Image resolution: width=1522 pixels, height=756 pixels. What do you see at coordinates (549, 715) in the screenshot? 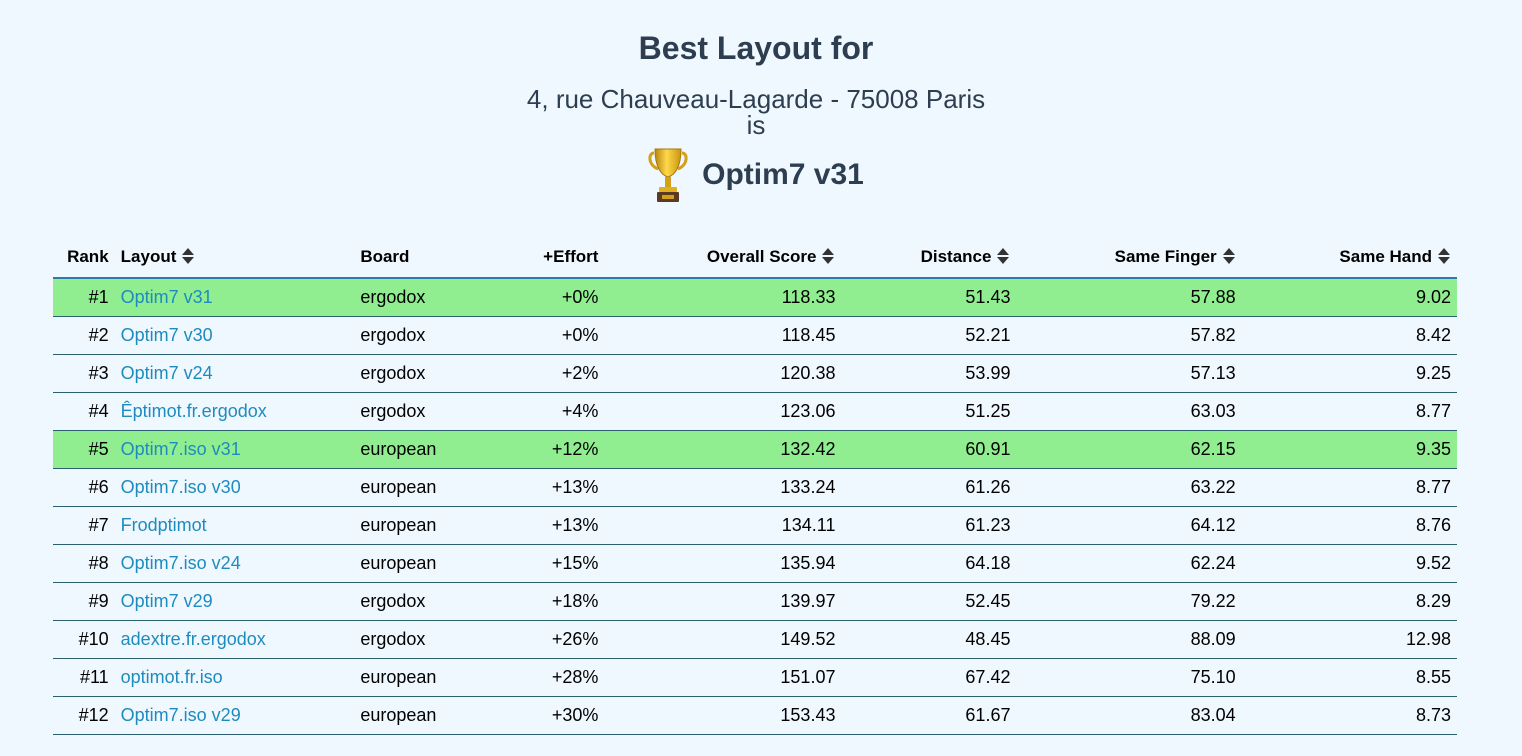
I see `effort-cell: +30%` at bounding box center [549, 715].